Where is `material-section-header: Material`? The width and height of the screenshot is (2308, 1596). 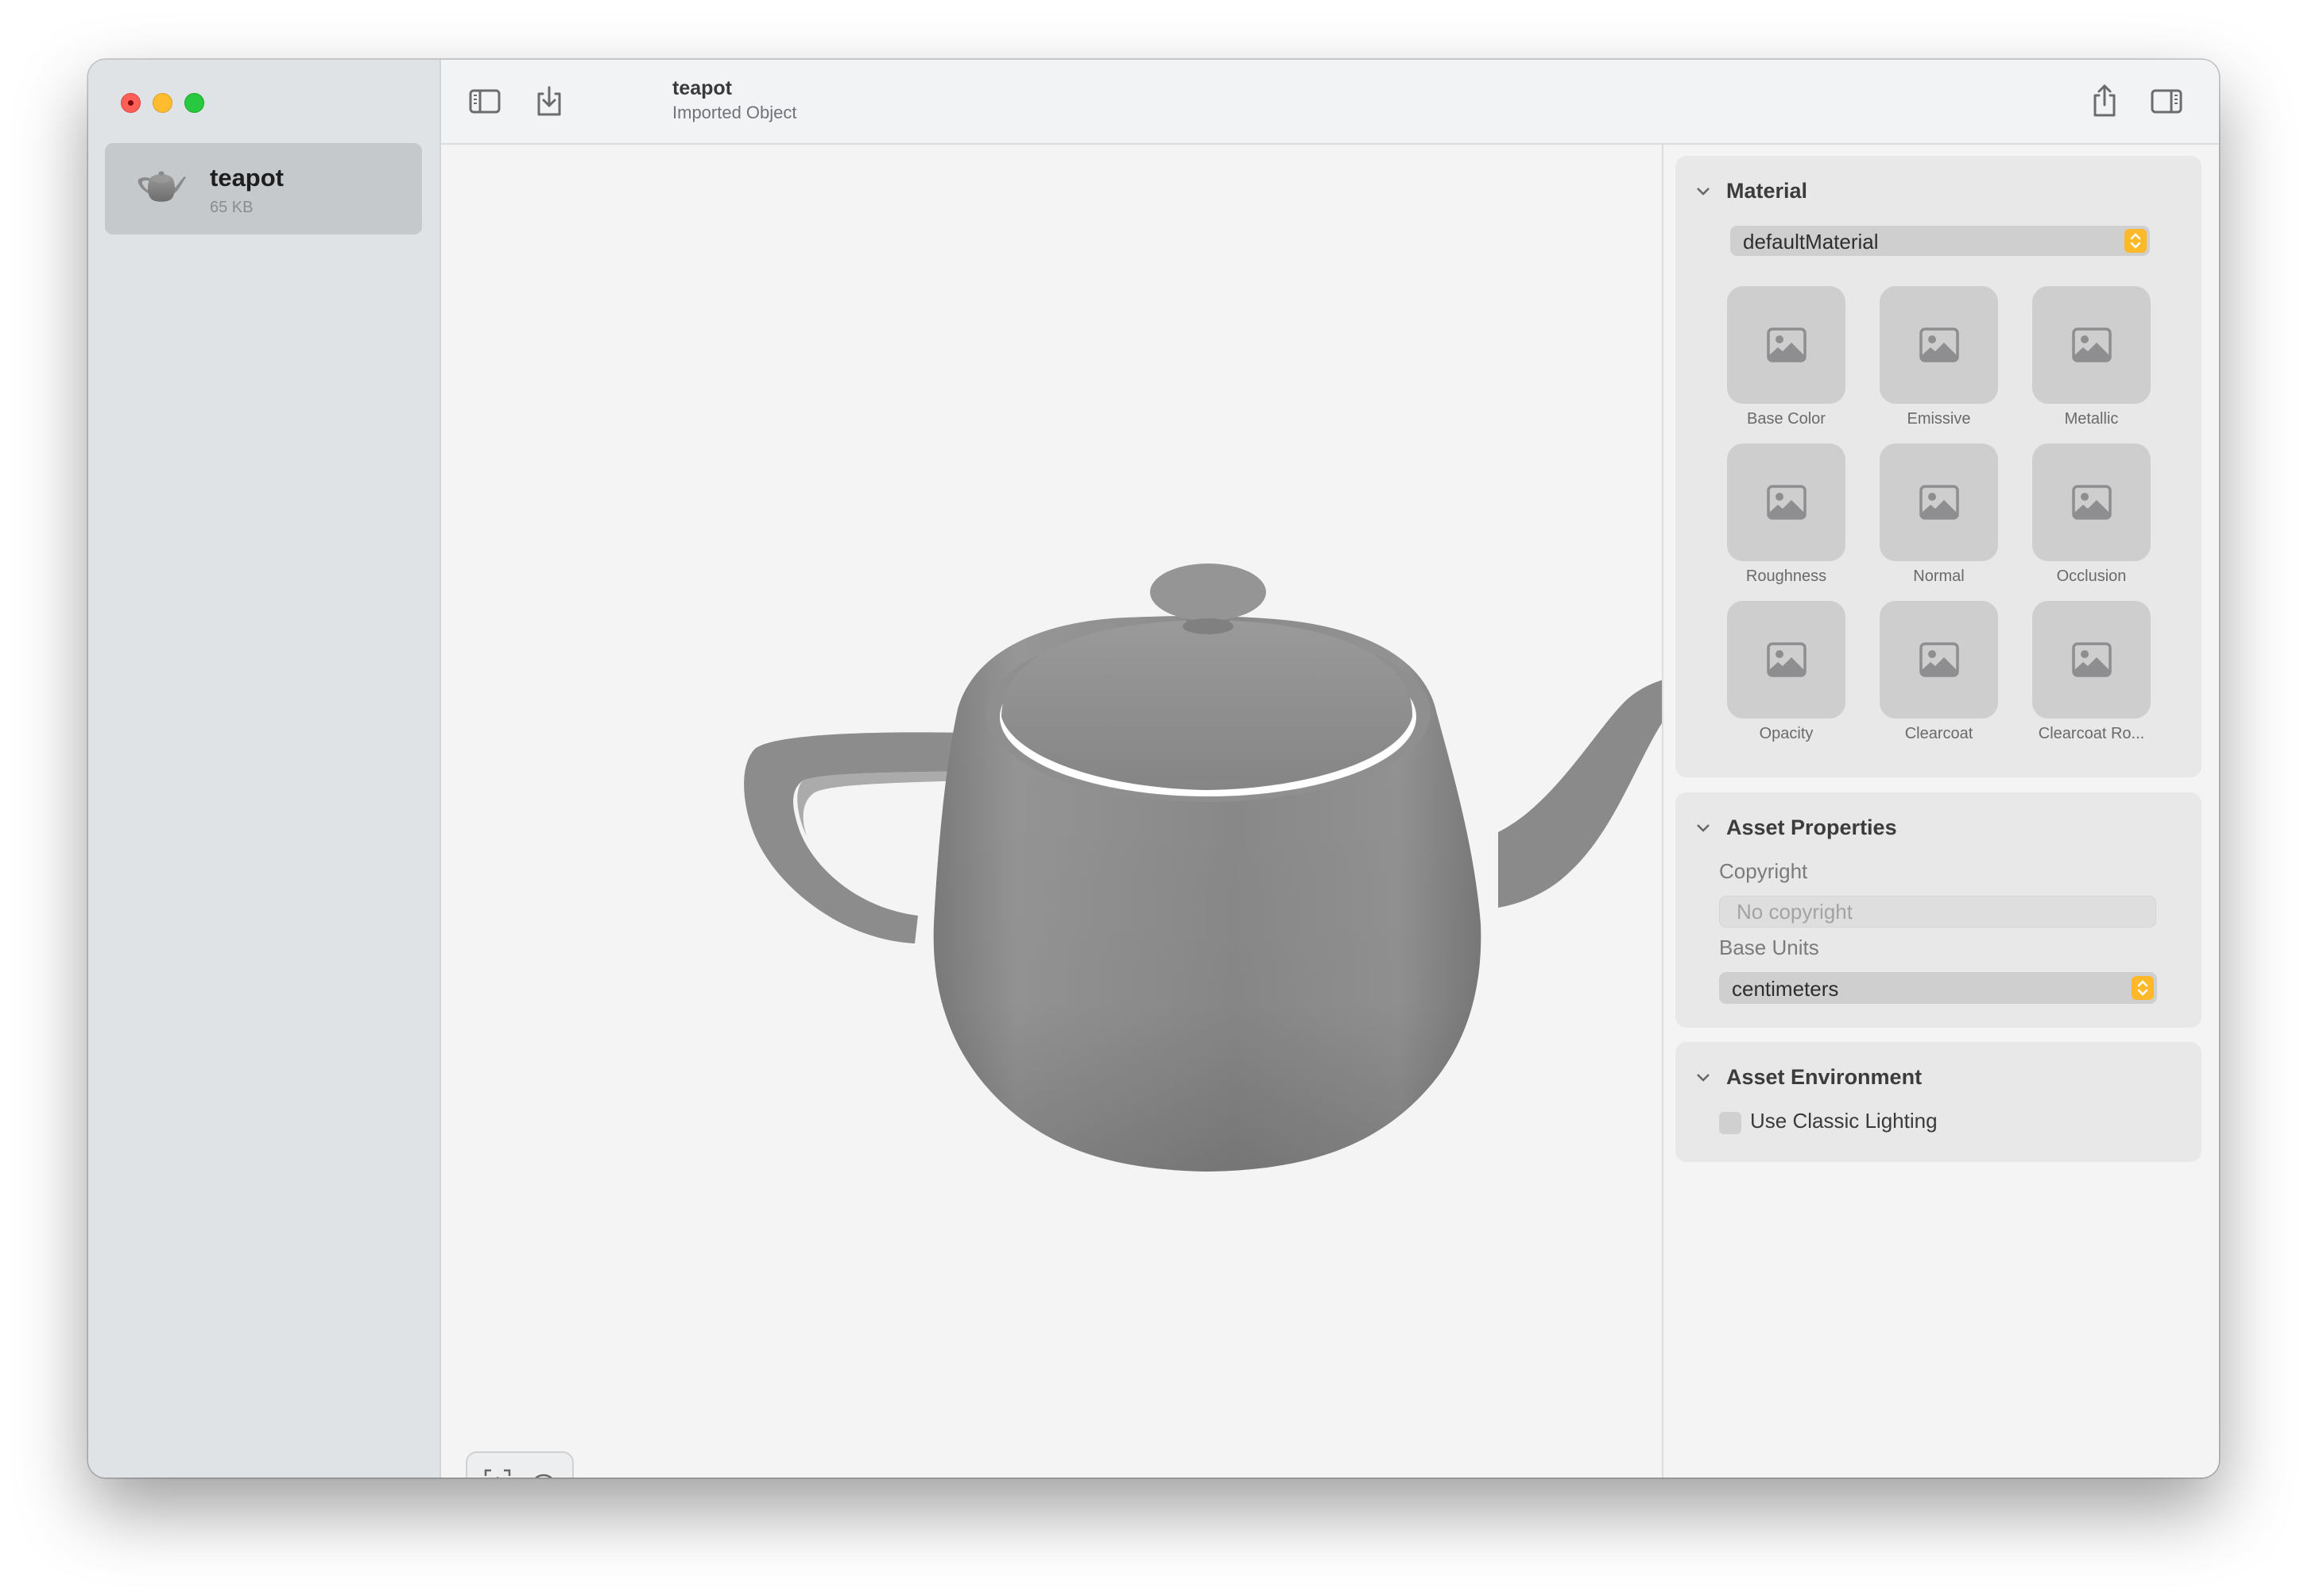
material-section-header: Material is located at coordinates (1750, 190).